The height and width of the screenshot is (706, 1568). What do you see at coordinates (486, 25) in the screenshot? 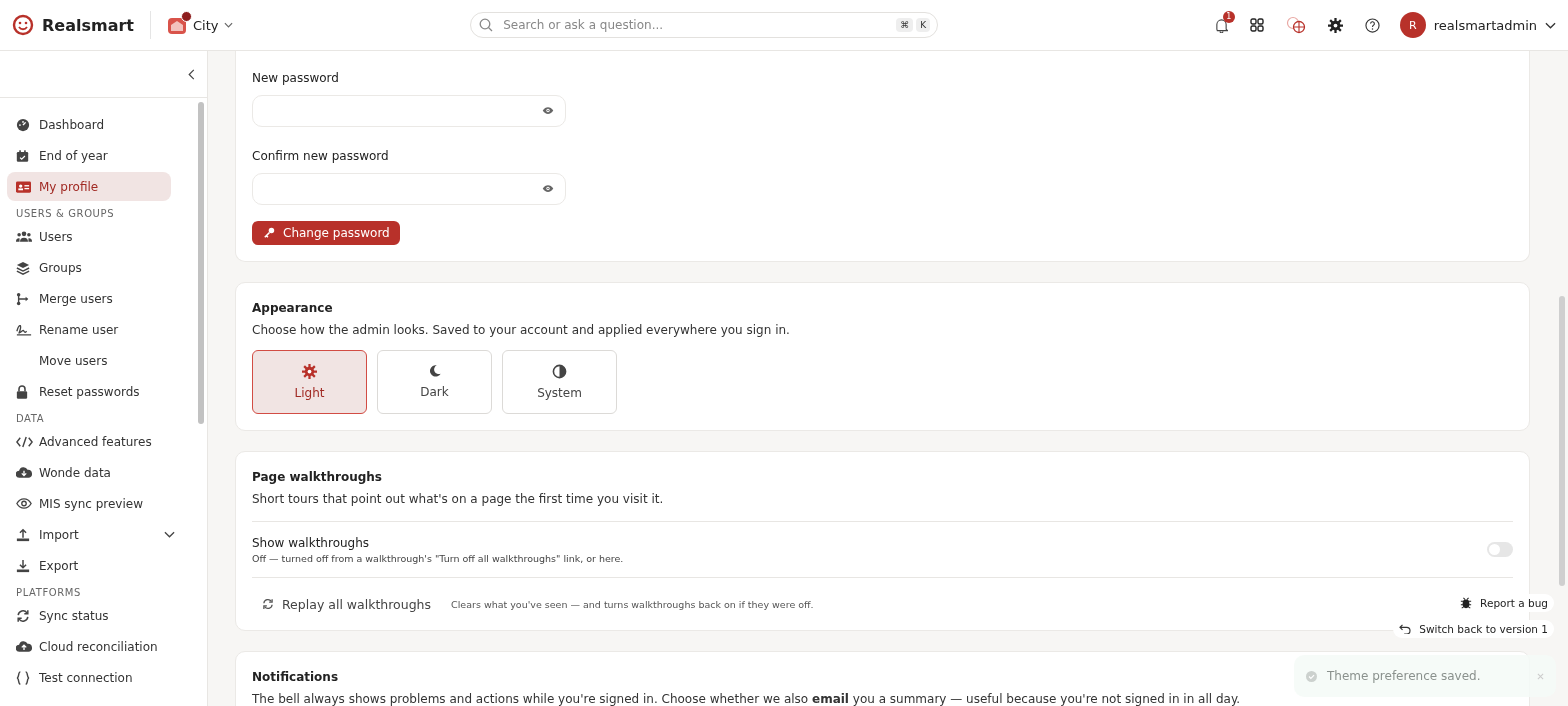
I see `search-icon` at bounding box center [486, 25].